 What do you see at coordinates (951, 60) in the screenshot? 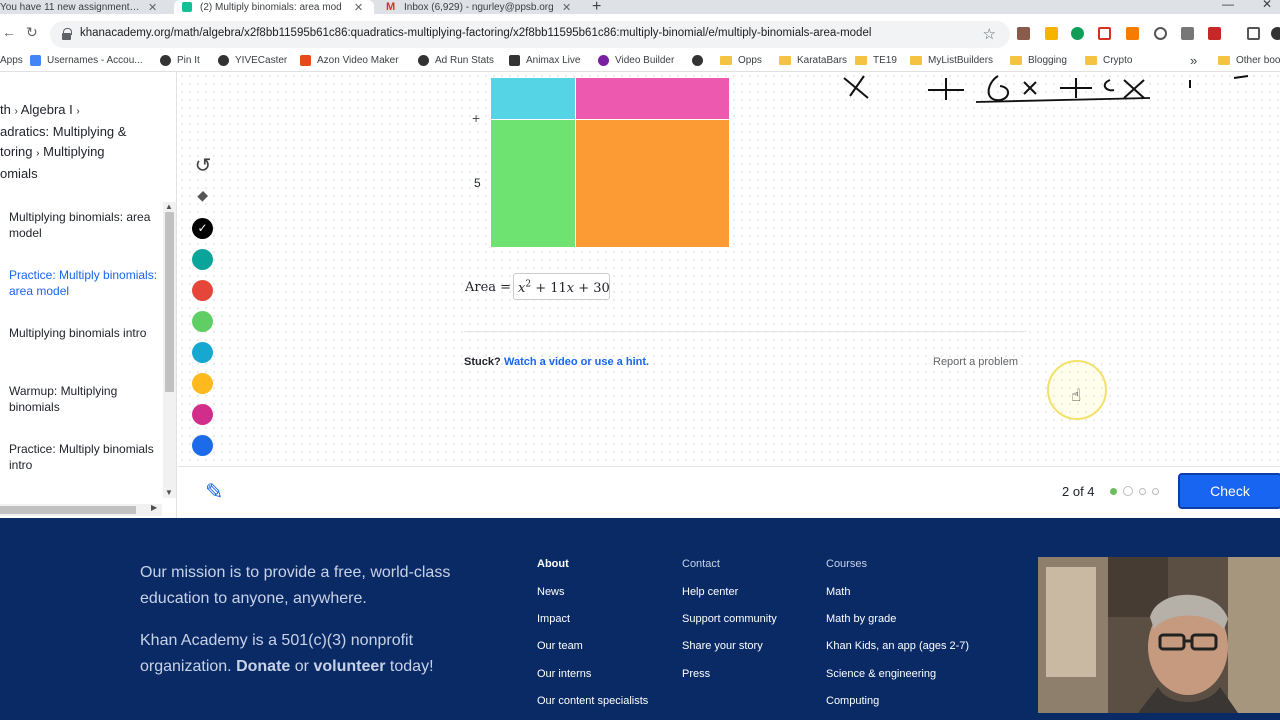
I see `bookmark-mylistbuilders: MyListBuilders` at bounding box center [951, 60].